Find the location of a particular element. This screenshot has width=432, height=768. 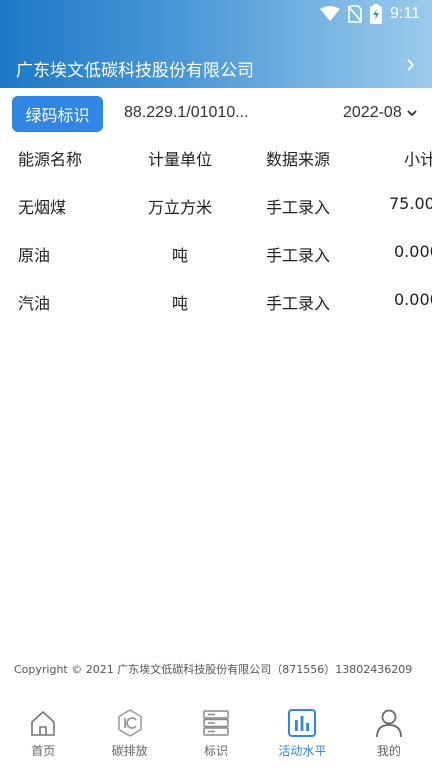

carbon-ic-icon is located at coordinates (129, 723).